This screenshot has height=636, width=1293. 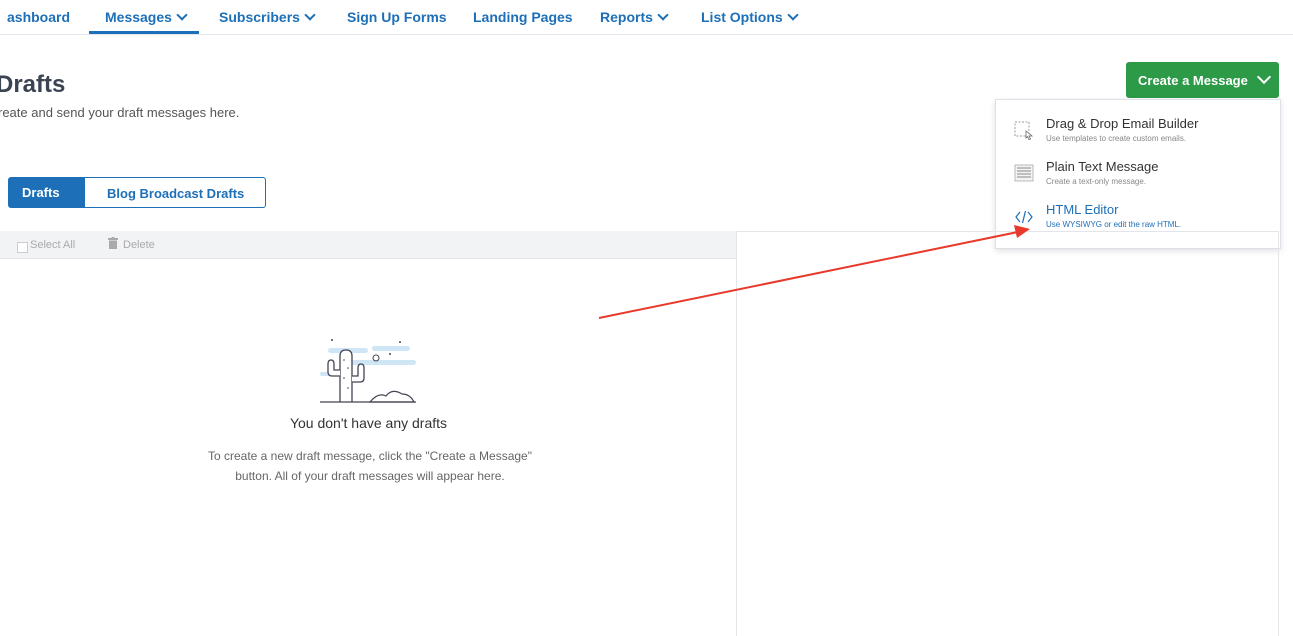 I want to click on menu-item-desc: Use WYSIWYG or edit the raw HTML., so click(x=1114, y=224).